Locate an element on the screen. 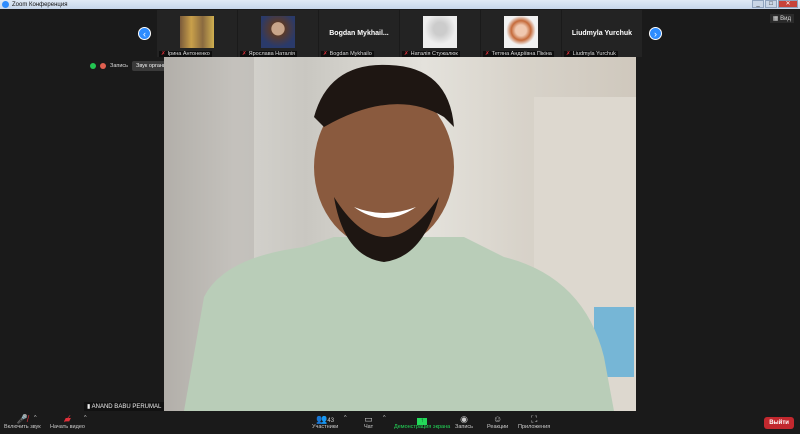 This screenshot has width=800, height=434. unmute-label: Включить звук is located at coordinates (22, 427).